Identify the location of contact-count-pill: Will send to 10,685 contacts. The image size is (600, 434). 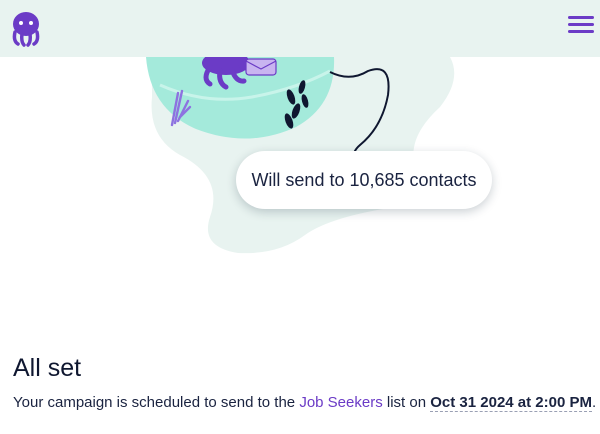
(364, 180).